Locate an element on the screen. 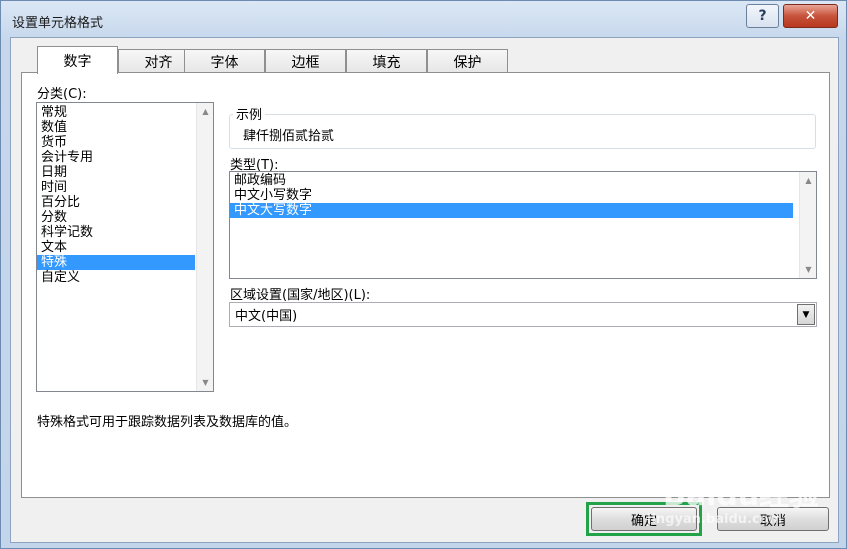 Image resolution: width=847 pixels, height=549 pixels. watermark-url: jingyan.baidu.com is located at coordinates (715, 519).